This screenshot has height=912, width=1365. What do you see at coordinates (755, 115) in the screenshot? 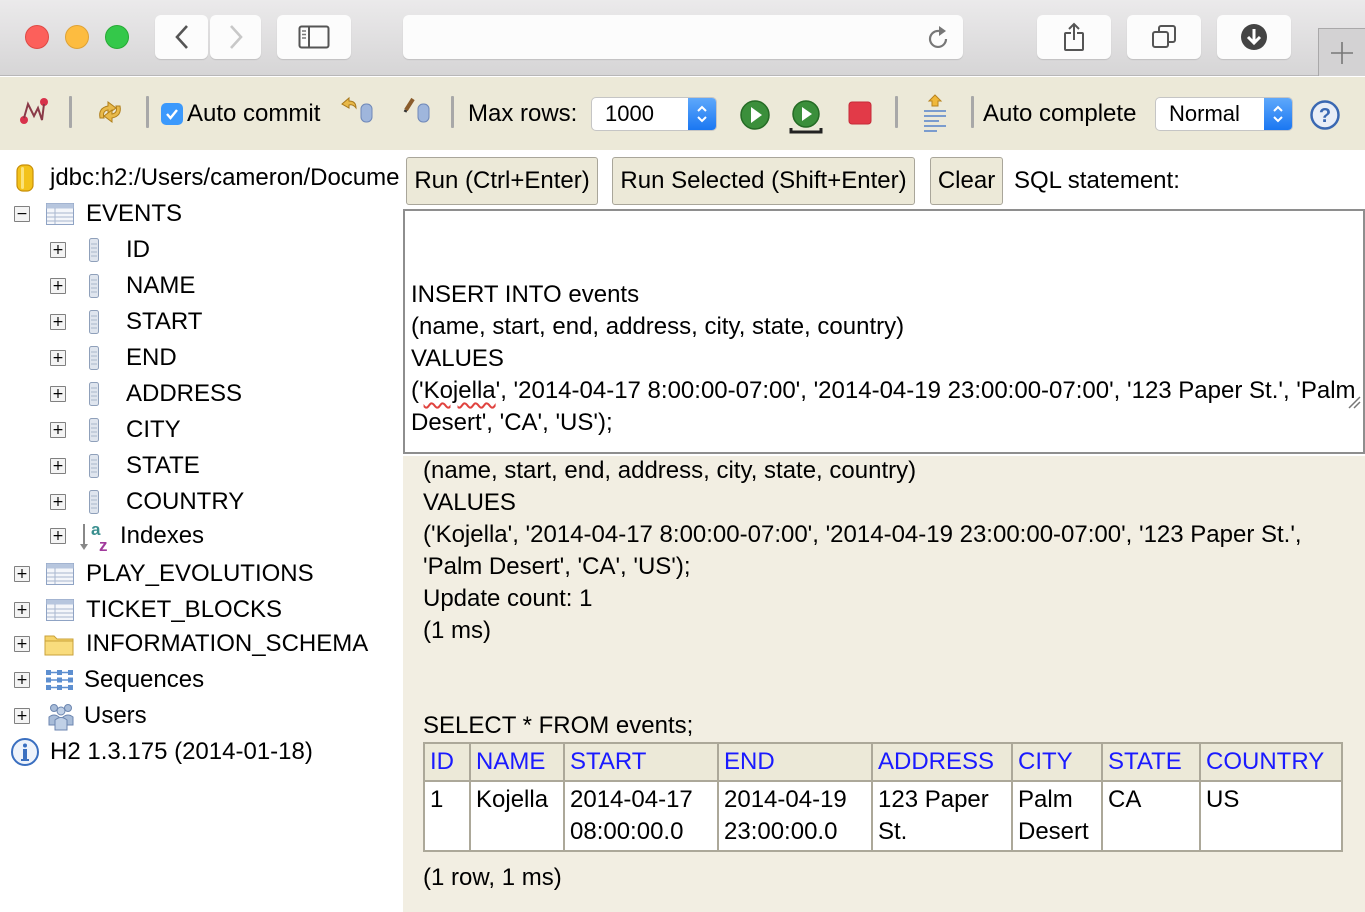
I see `execute-button` at bounding box center [755, 115].